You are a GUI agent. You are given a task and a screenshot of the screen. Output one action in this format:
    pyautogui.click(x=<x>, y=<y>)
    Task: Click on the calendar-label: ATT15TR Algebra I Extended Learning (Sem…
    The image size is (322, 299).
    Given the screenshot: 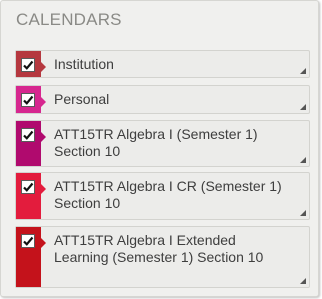 What is the action you would take?
    pyautogui.click(x=159, y=248)
    